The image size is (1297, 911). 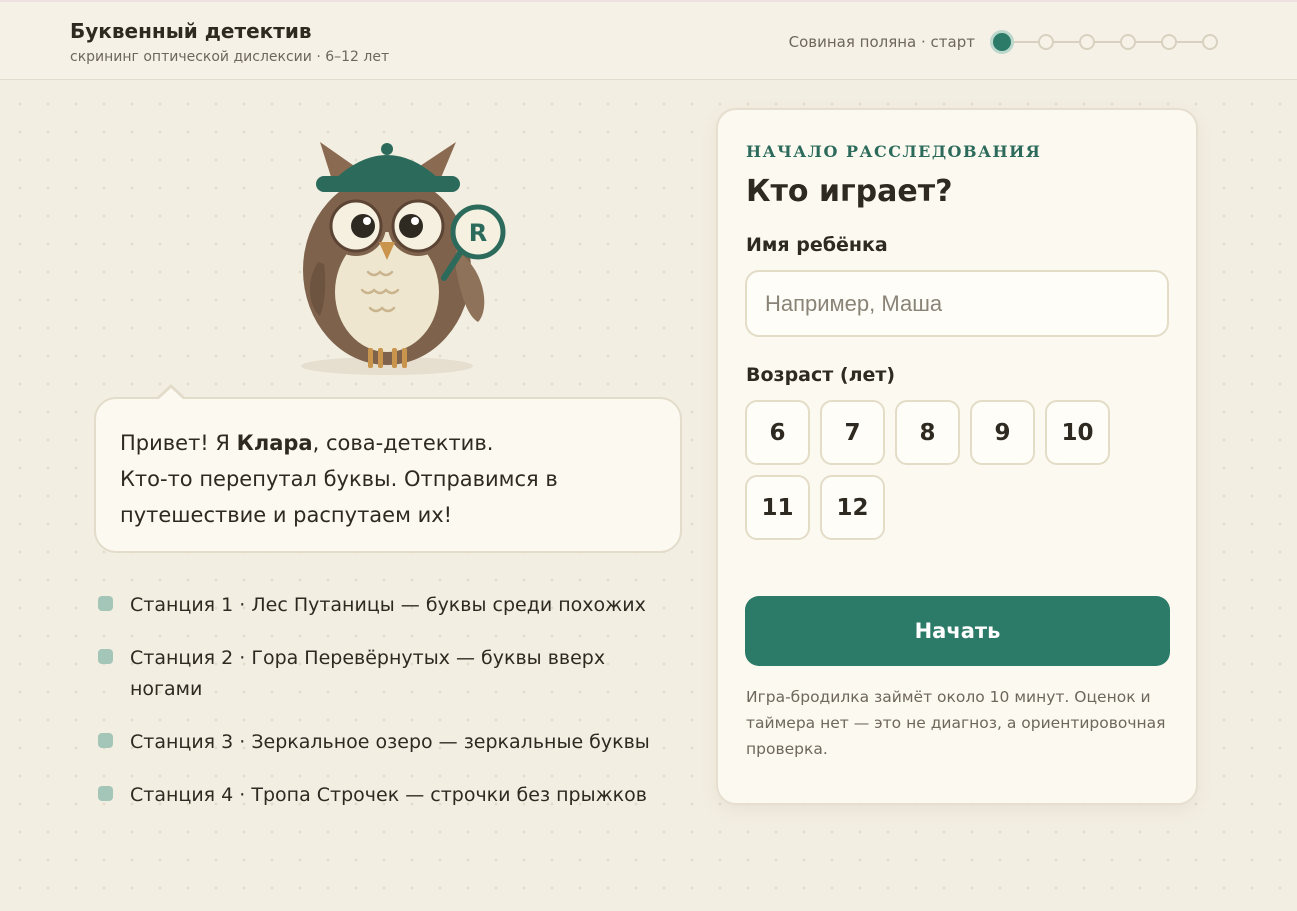 What do you see at coordinates (881, 42) in the screenshot?
I see `progress-label: Совиная поляна · старт` at bounding box center [881, 42].